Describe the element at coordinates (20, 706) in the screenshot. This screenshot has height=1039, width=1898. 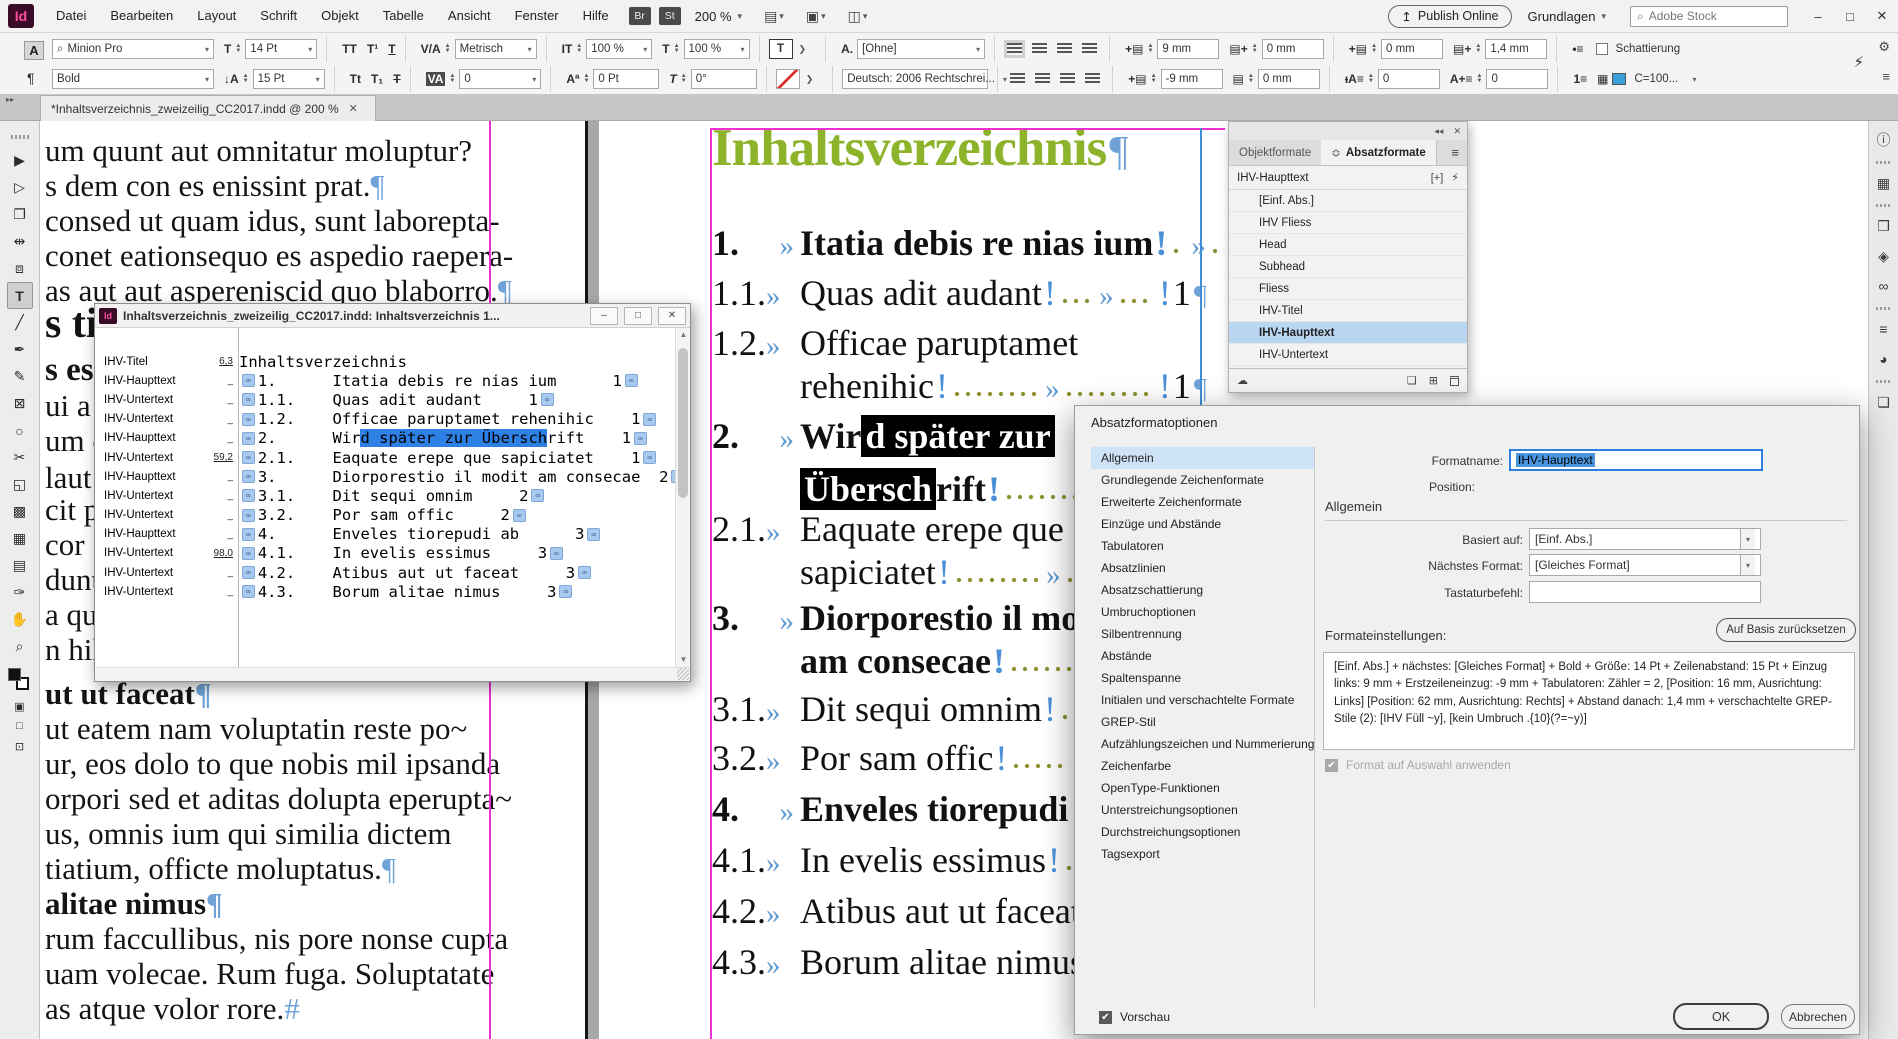
I see `view-mode-normal: ▣` at that location.